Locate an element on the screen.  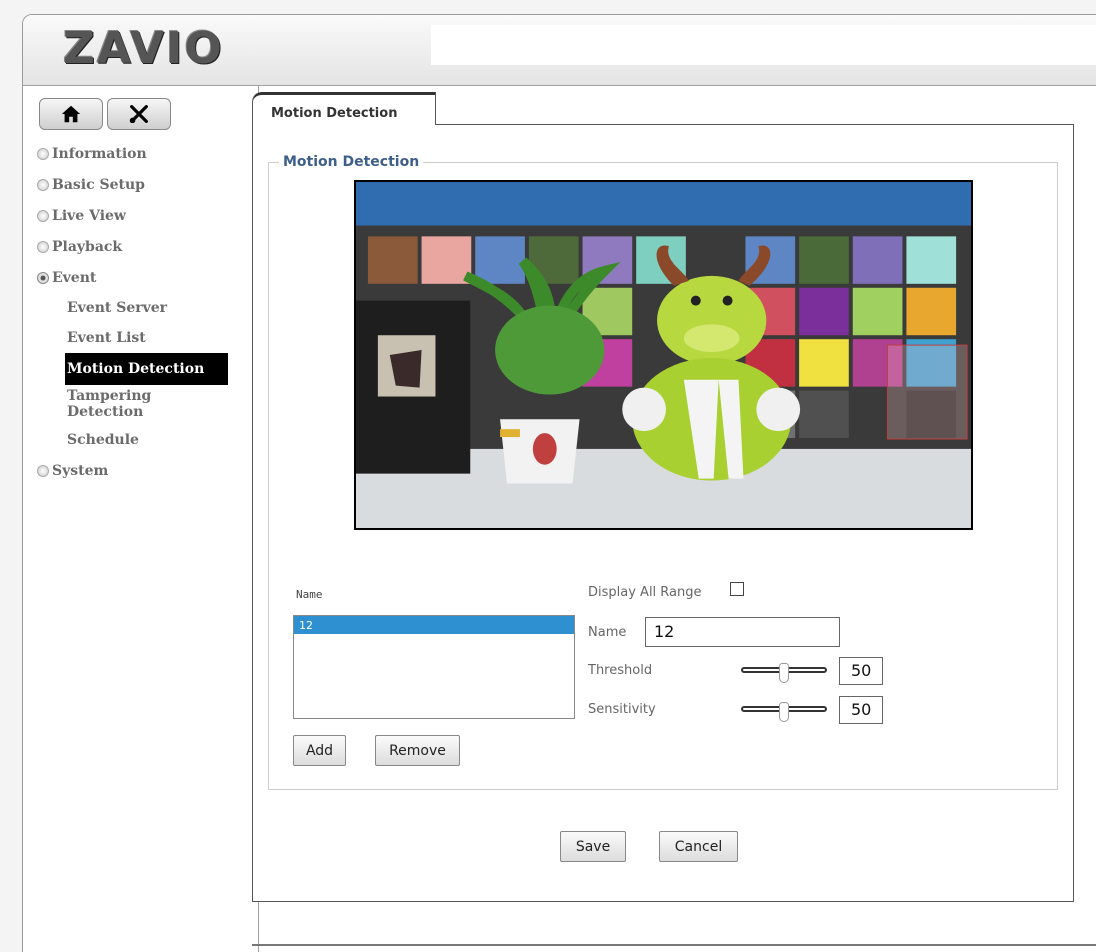
threshold-label: Threshold is located at coordinates (620, 670).